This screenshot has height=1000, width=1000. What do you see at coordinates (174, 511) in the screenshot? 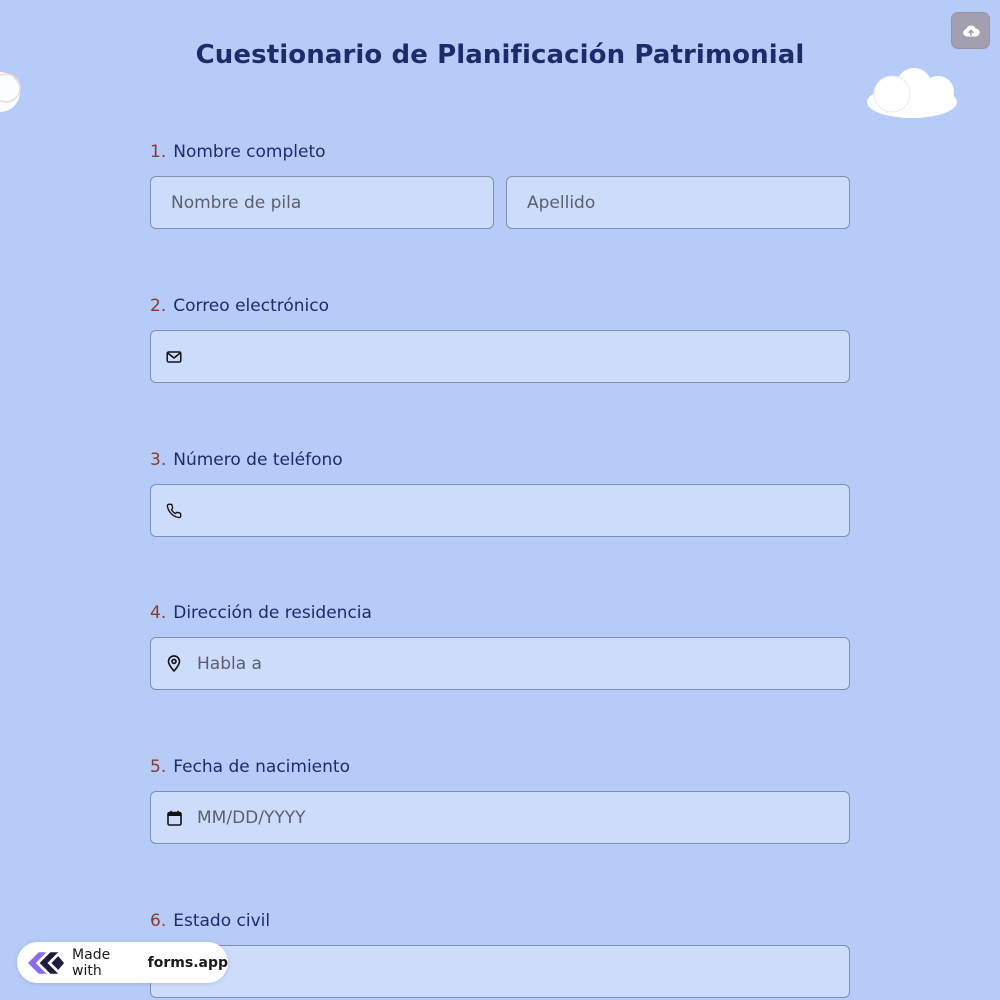
I see `phone-icon` at bounding box center [174, 511].